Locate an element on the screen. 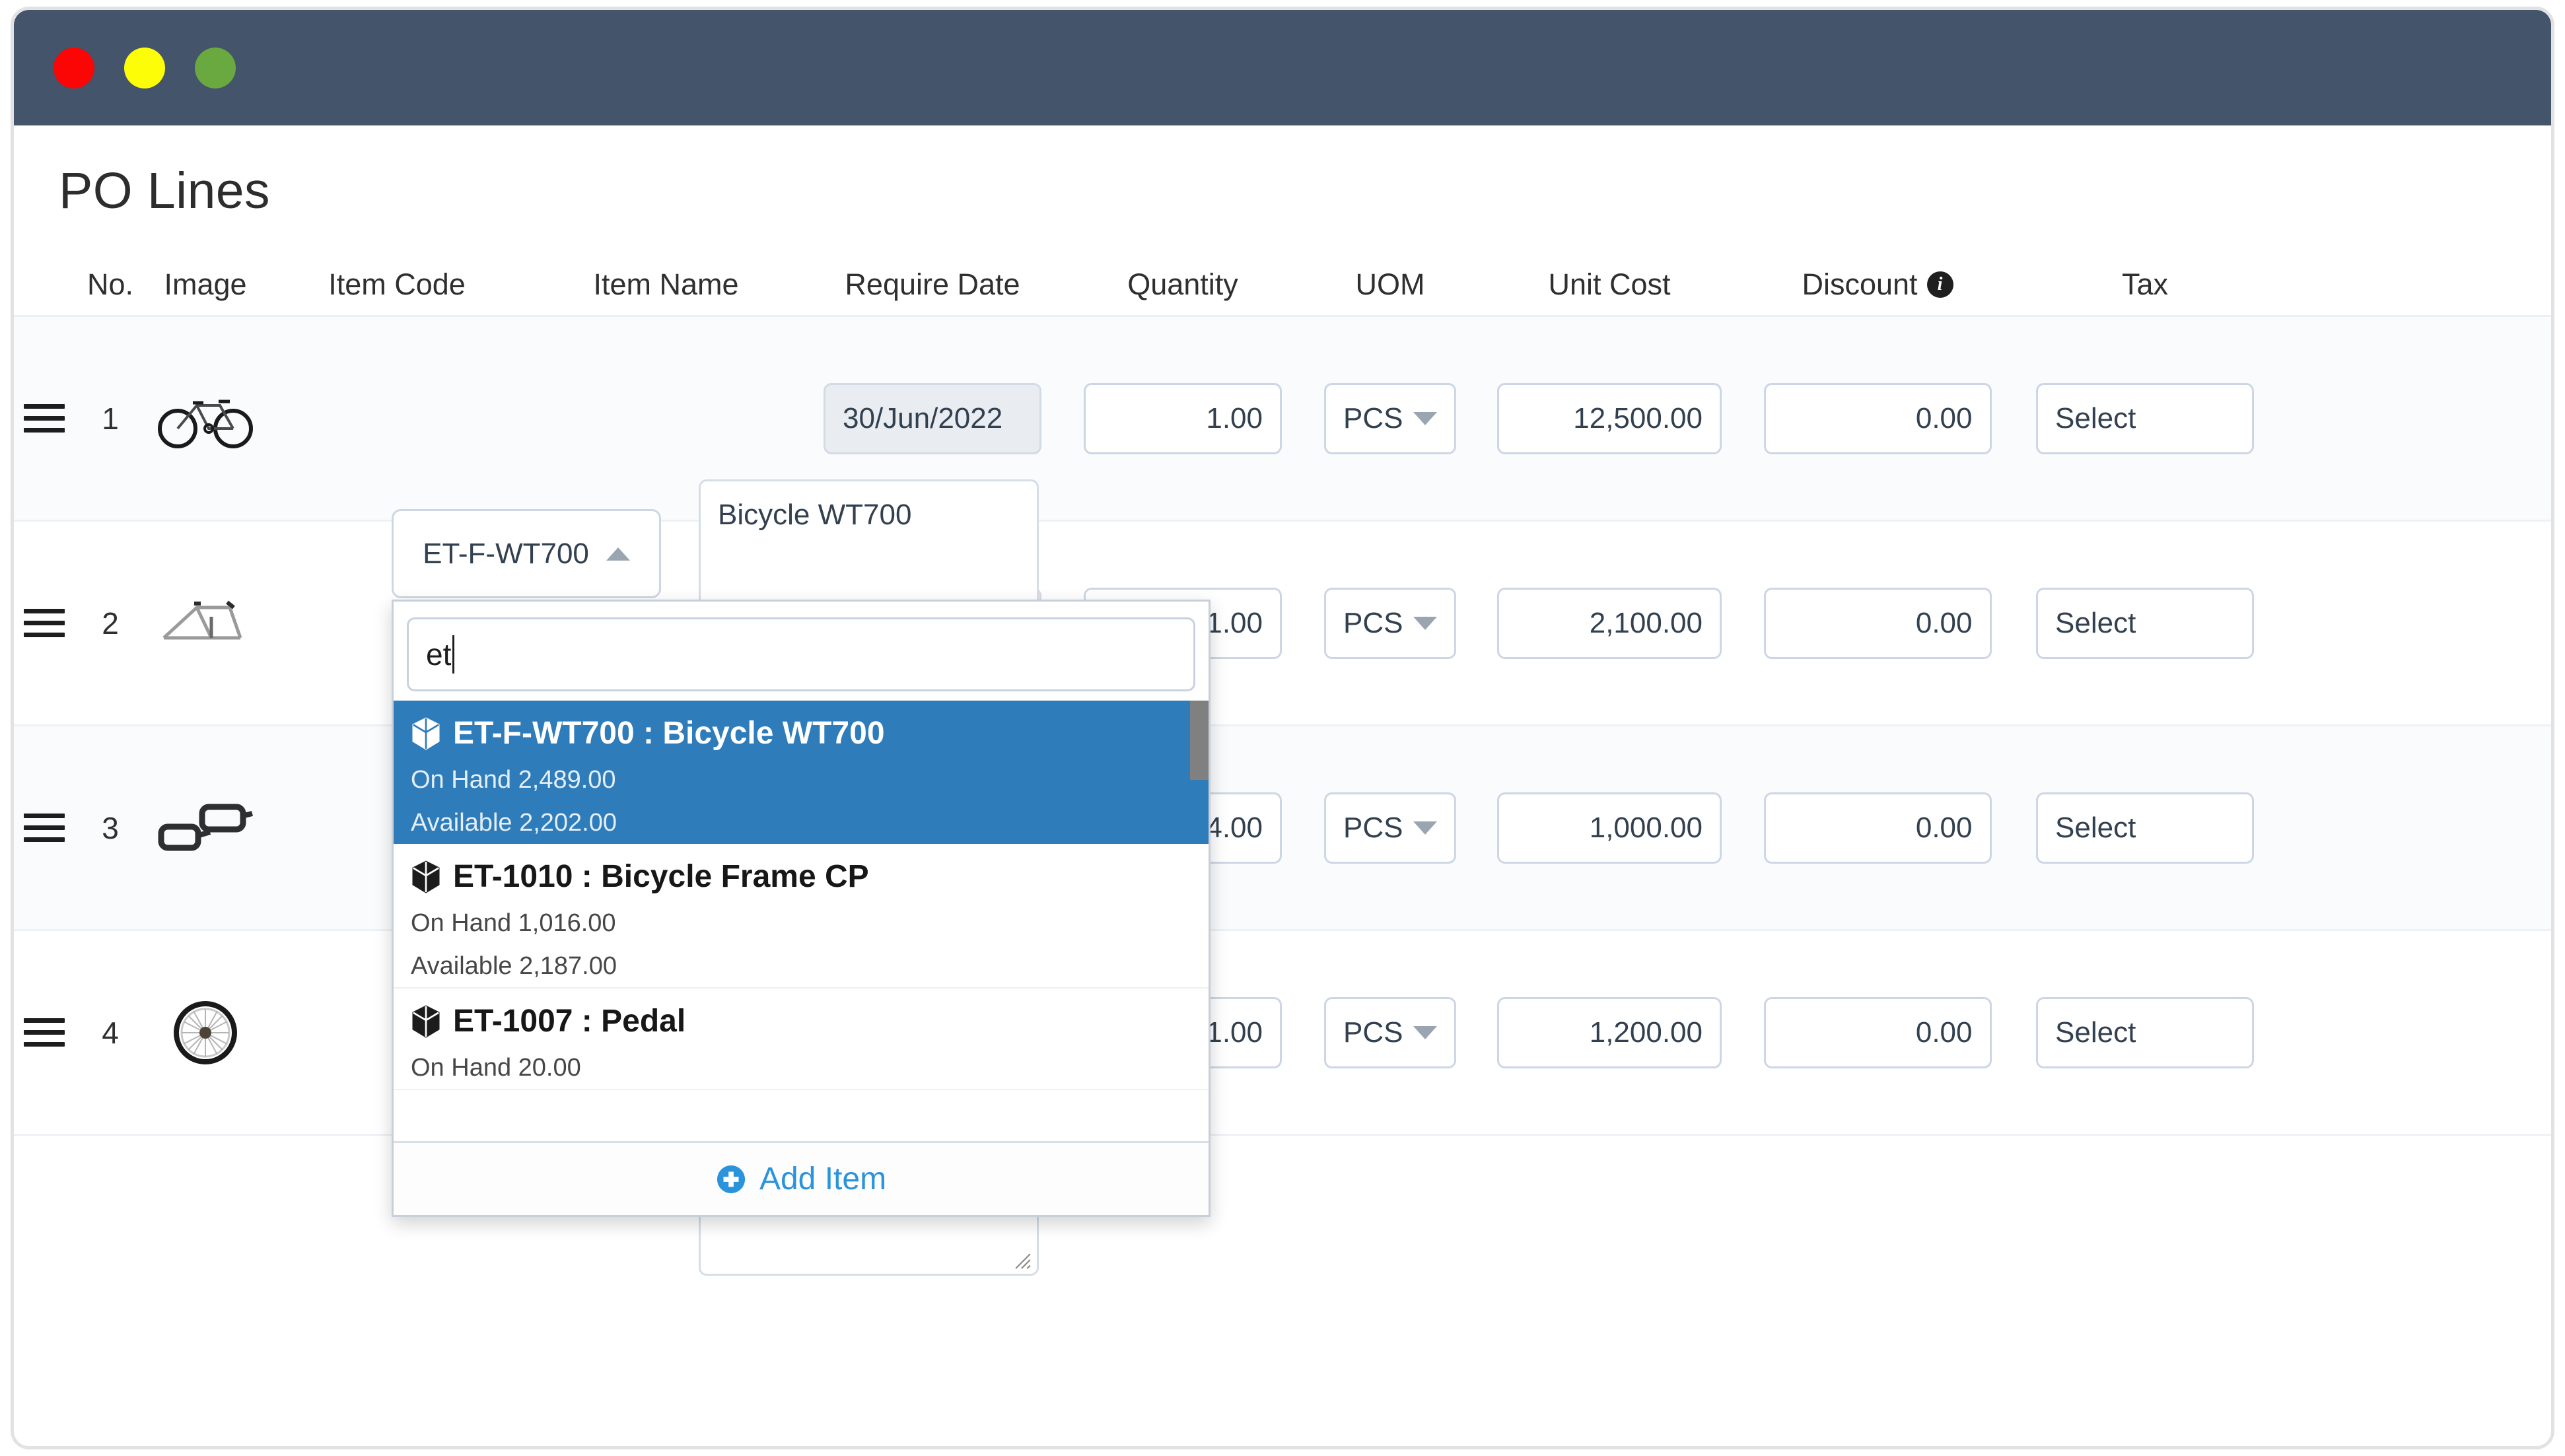 The height and width of the screenshot is (1456, 2565). dropdown-option-label: ET-1007 : Pedal is located at coordinates (569, 1021).